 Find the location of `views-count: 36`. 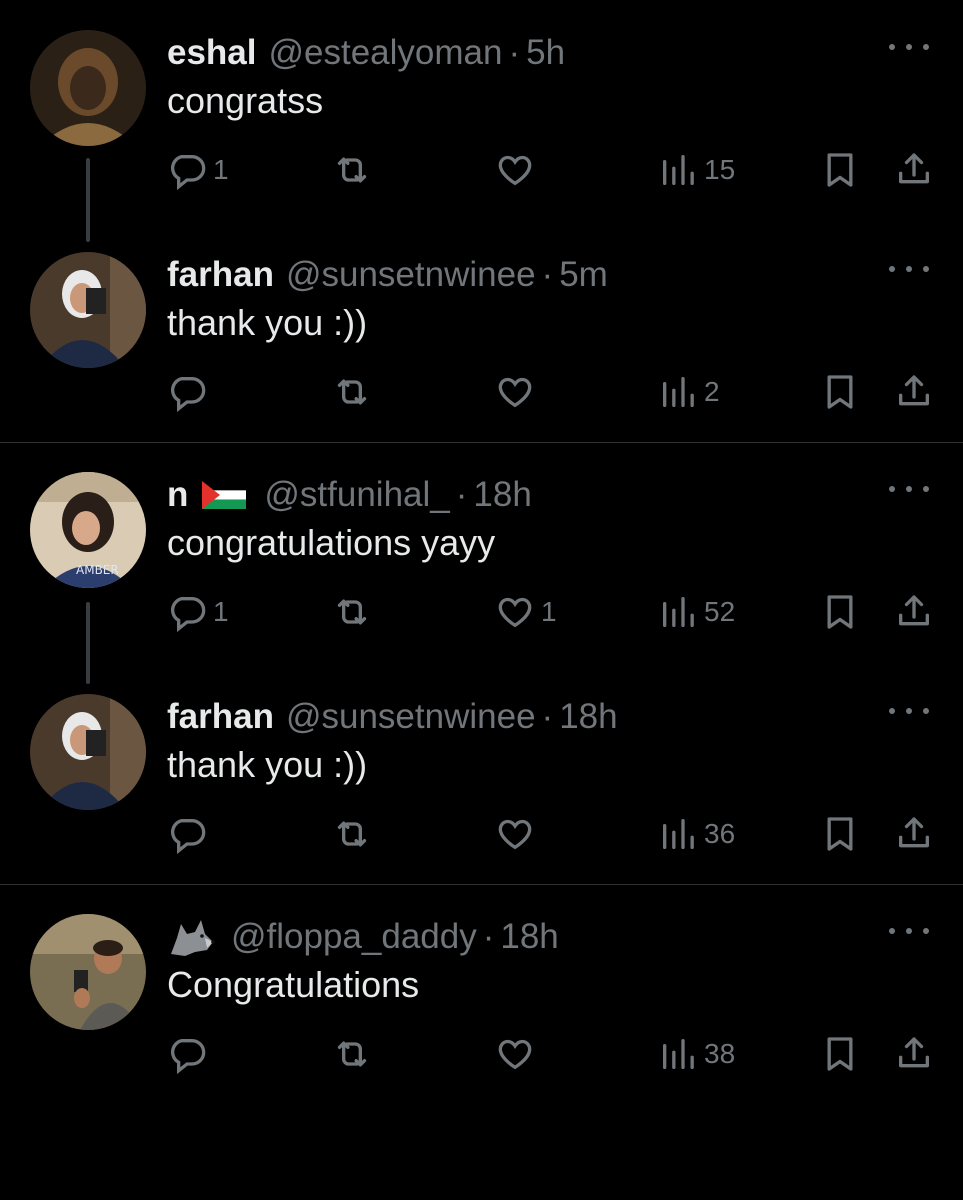

views-count: 36 is located at coordinates (720, 833).